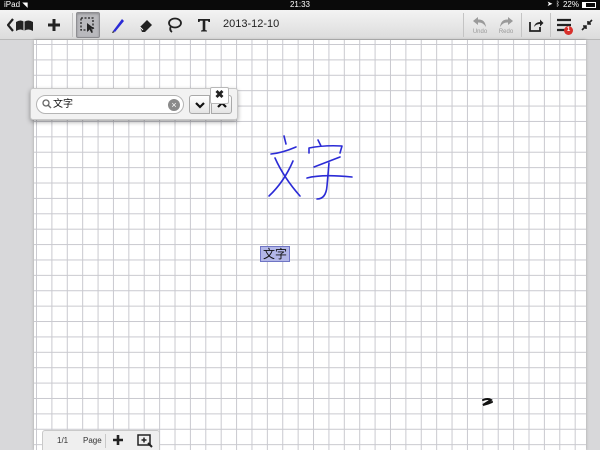 Image resolution: width=600 pixels, height=450 pixels. I want to click on status-right: ➤ ᛒ 22%, so click(571, 5).